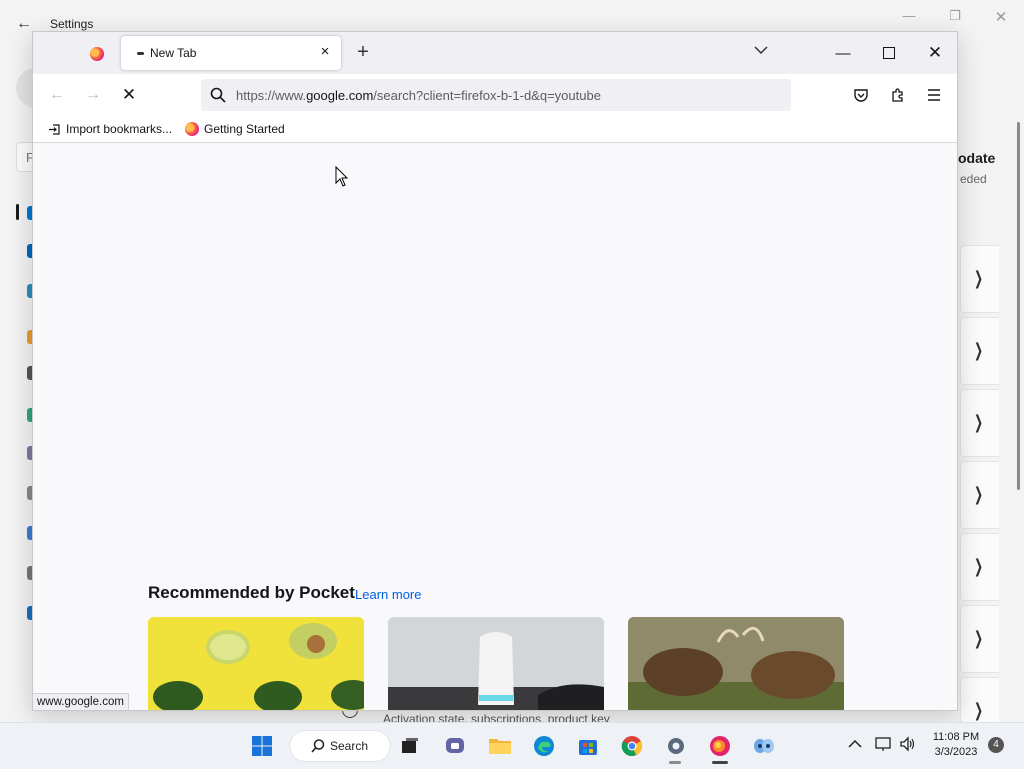 This screenshot has width=1024, height=769. I want to click on volume-button, so click(908, 745).